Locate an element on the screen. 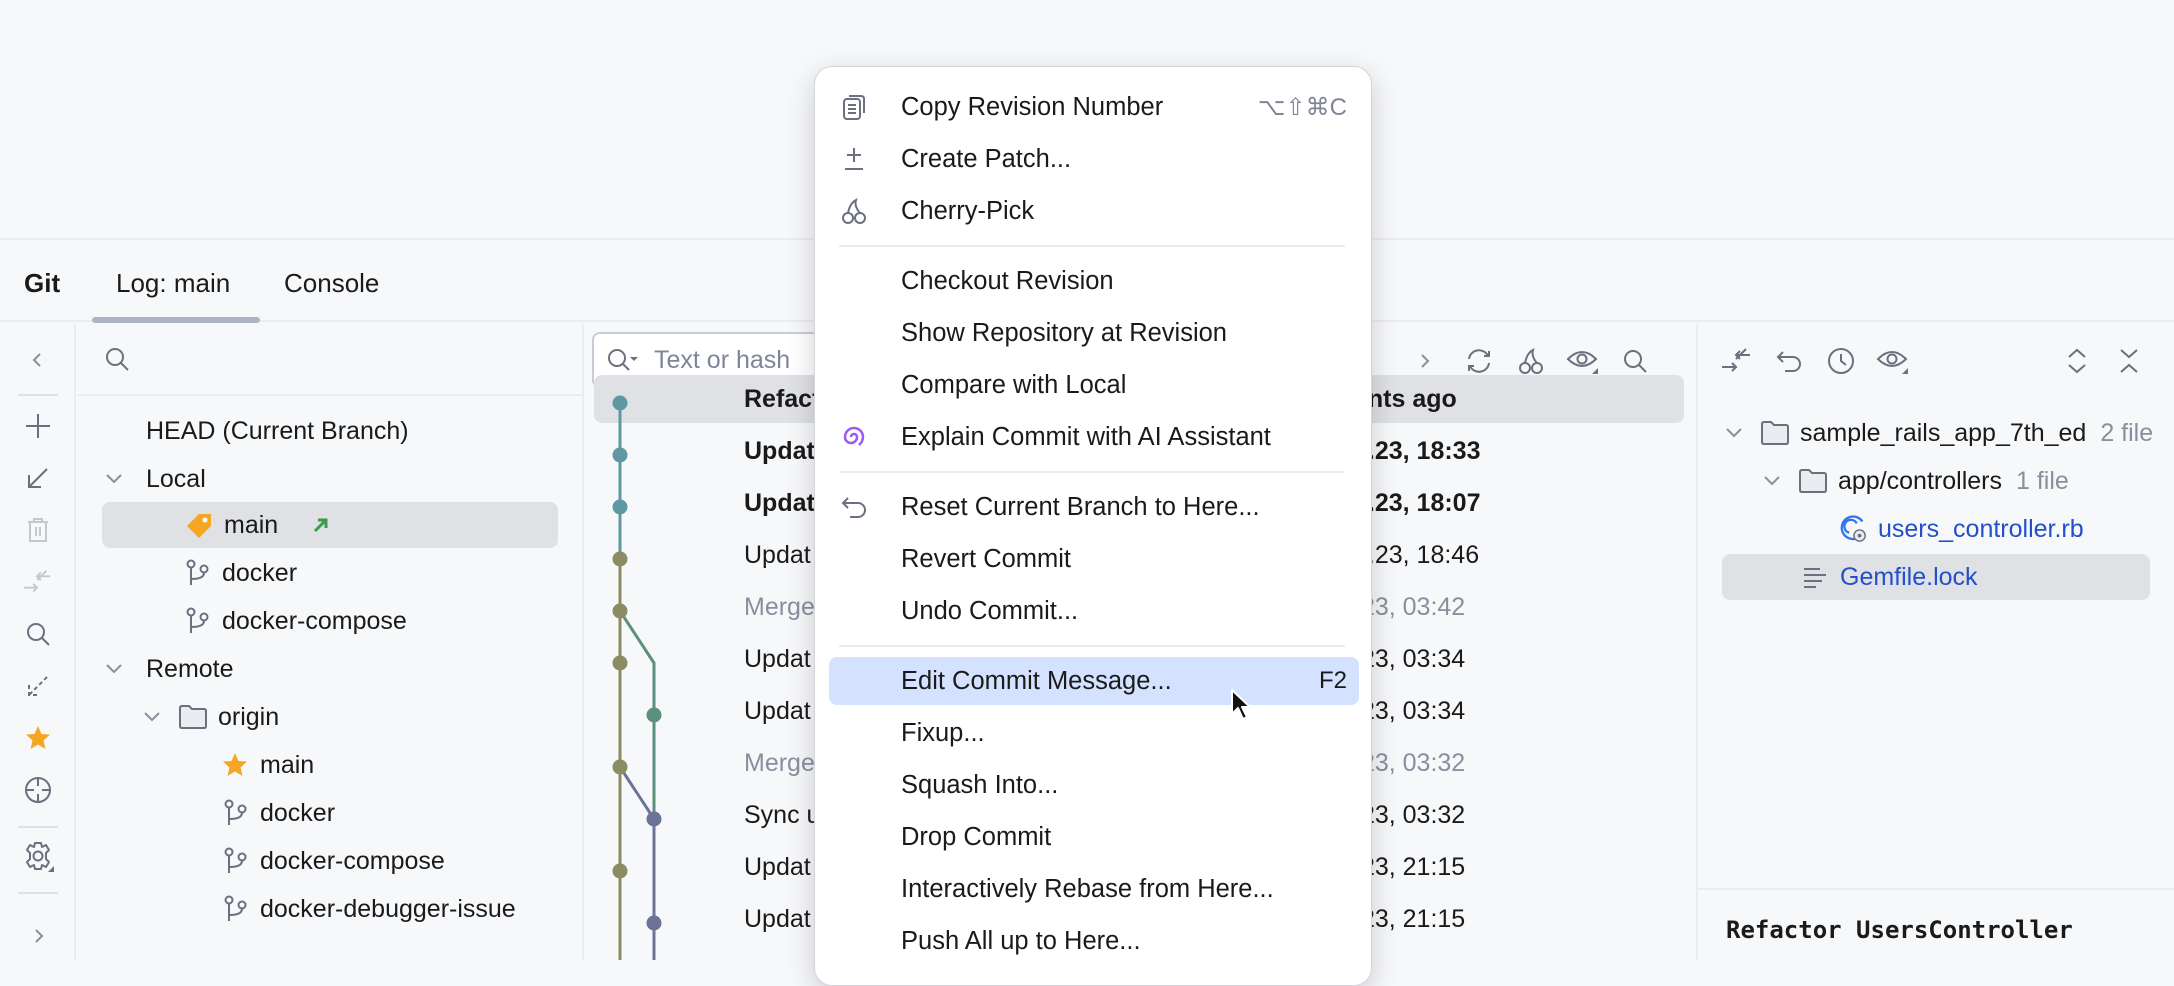  locate-target-icon is located at coordinates (38, 790).